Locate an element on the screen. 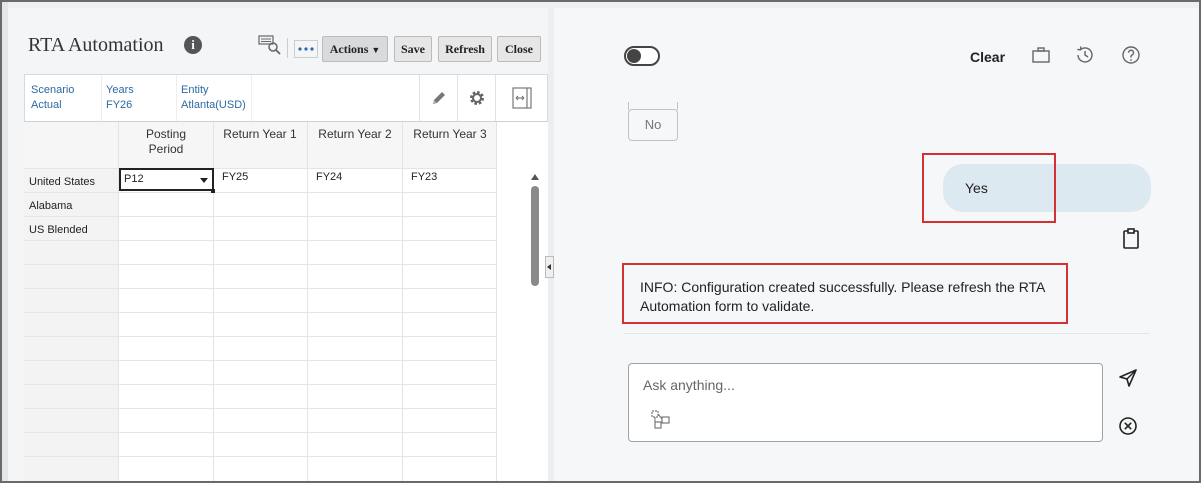  edit-pov-button is located at coordinates (438, 98).